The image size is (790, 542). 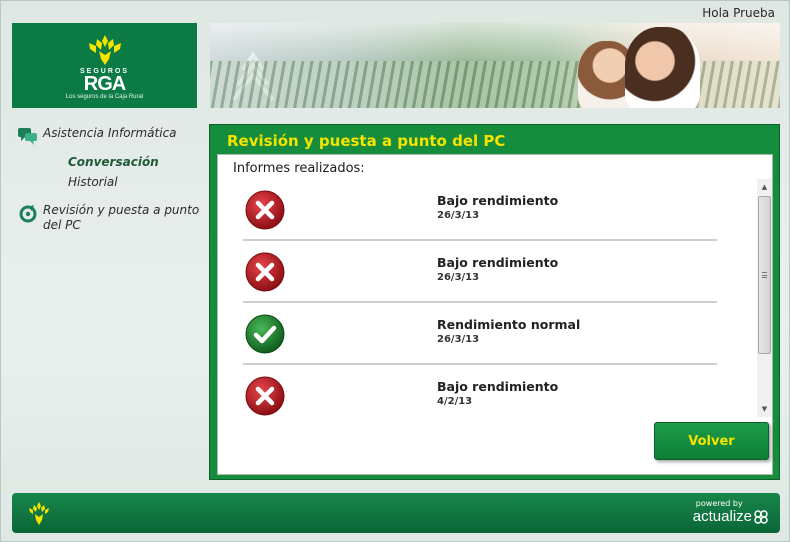 I want to click on actualize-brand-text: actualize, so click(x=722, y=516).